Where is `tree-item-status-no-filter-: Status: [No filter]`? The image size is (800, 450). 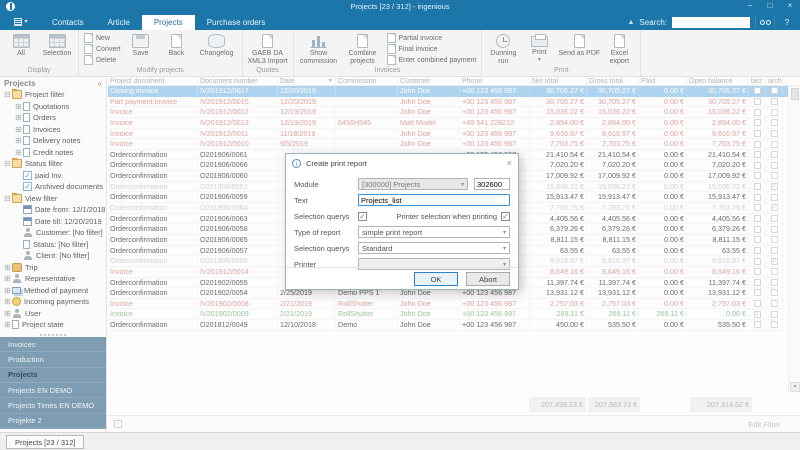
tree-item-status-no-filter-: Status: [No filter] is located at coordinates (53, 245).